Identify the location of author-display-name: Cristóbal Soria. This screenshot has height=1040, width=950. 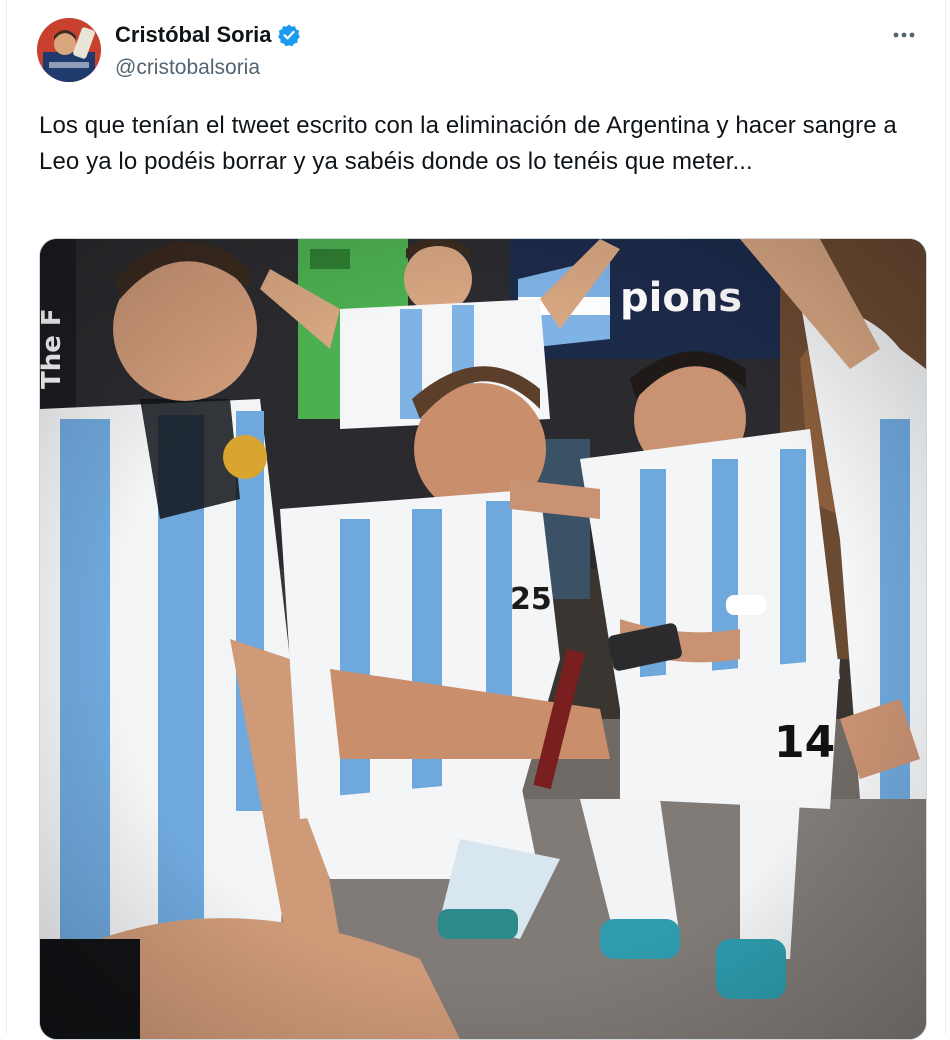
(193, 35).